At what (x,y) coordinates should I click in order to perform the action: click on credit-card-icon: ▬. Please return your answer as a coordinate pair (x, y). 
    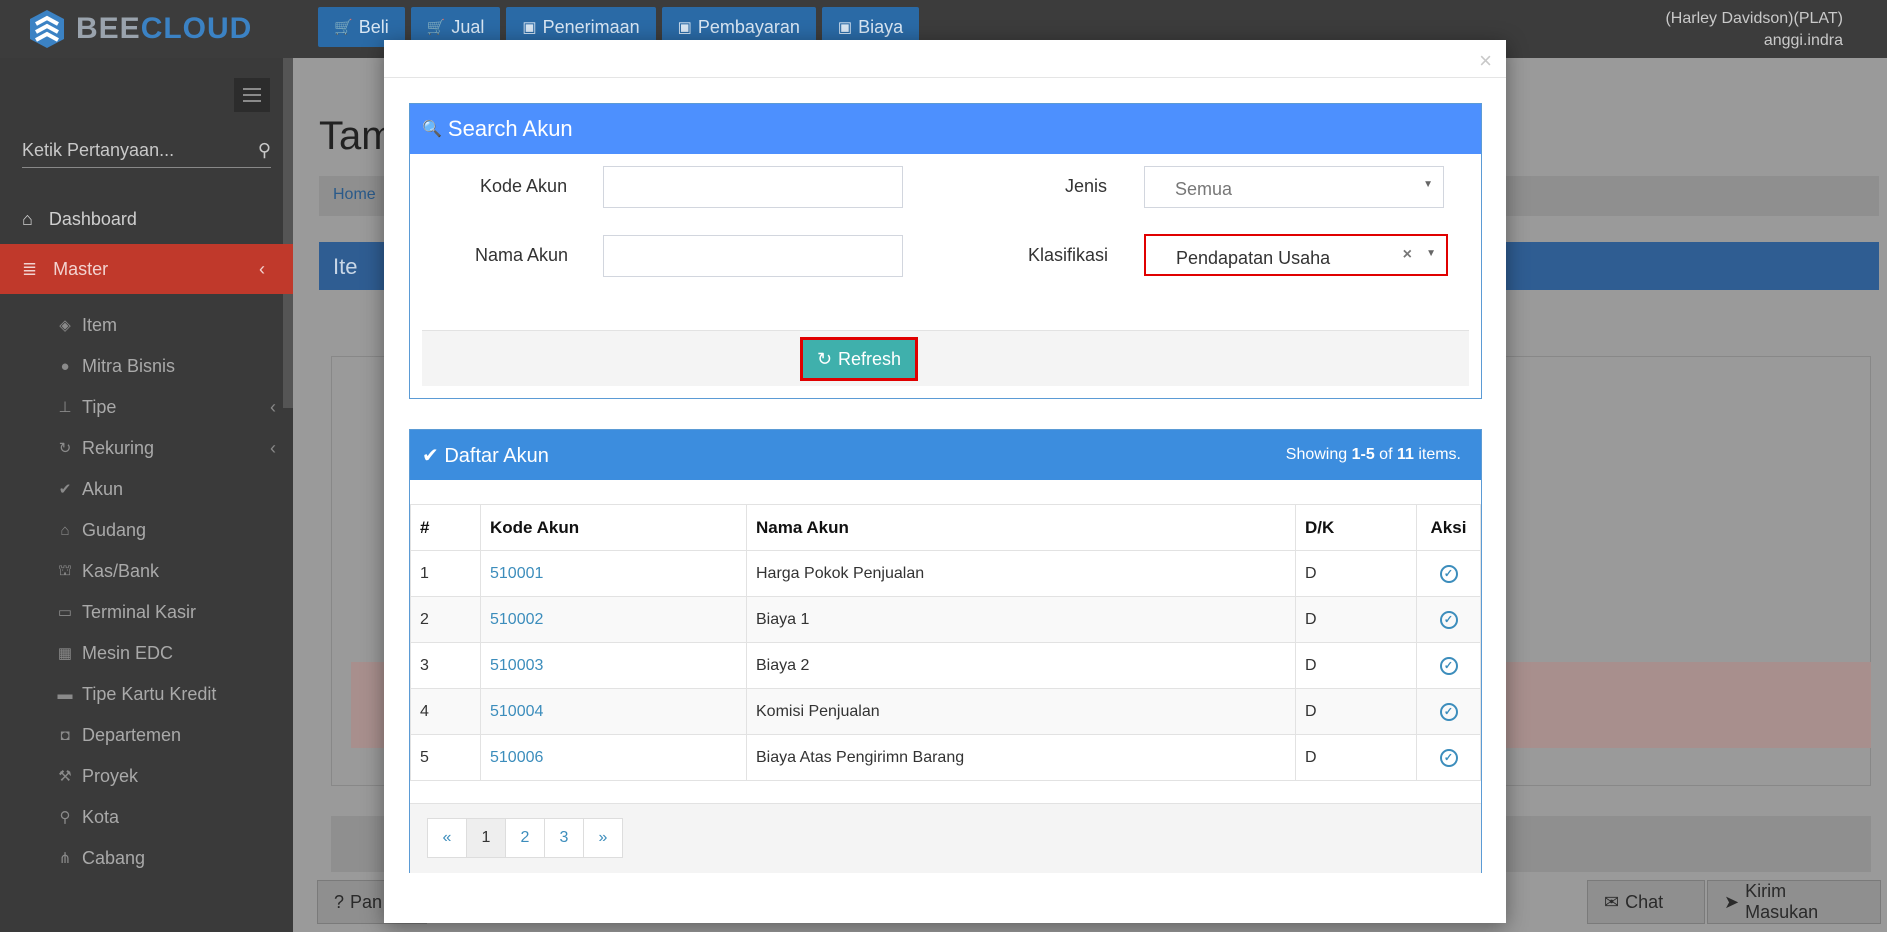
    Looking at the image, I should click on (65, 694).